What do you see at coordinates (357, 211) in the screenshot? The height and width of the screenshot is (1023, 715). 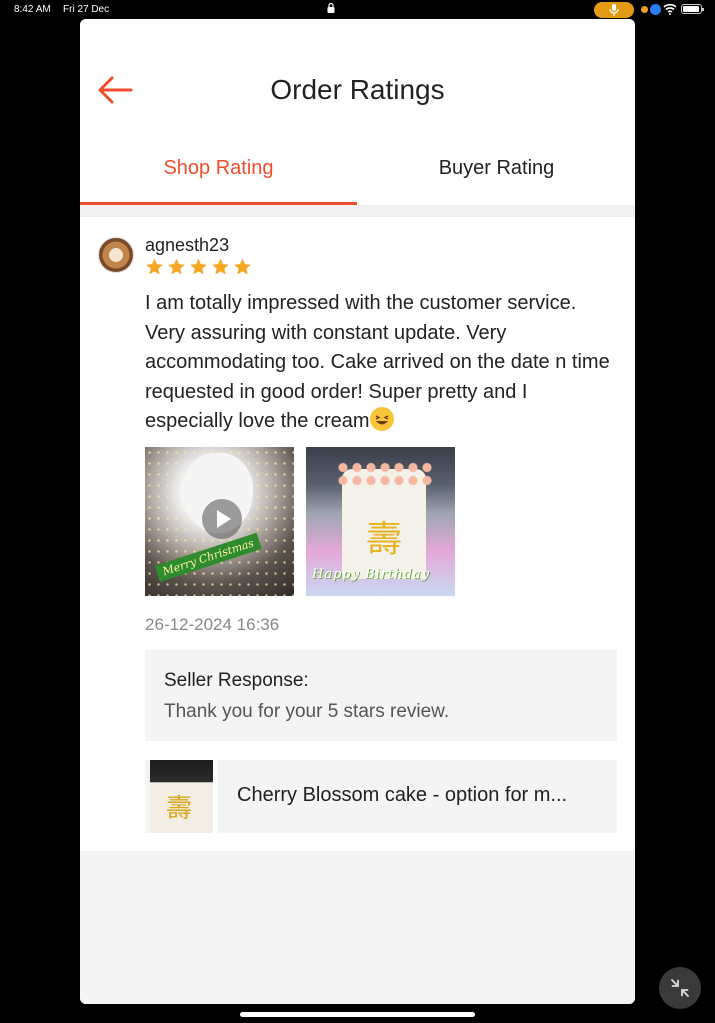 I see `divider` at bounding box center [357, 211].